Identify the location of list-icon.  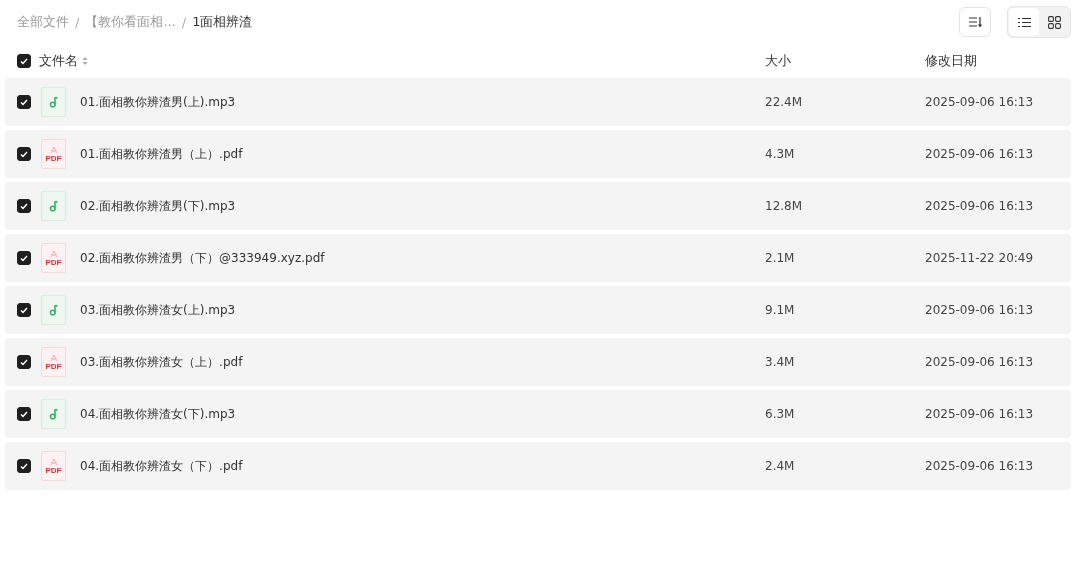
(1024, 22).